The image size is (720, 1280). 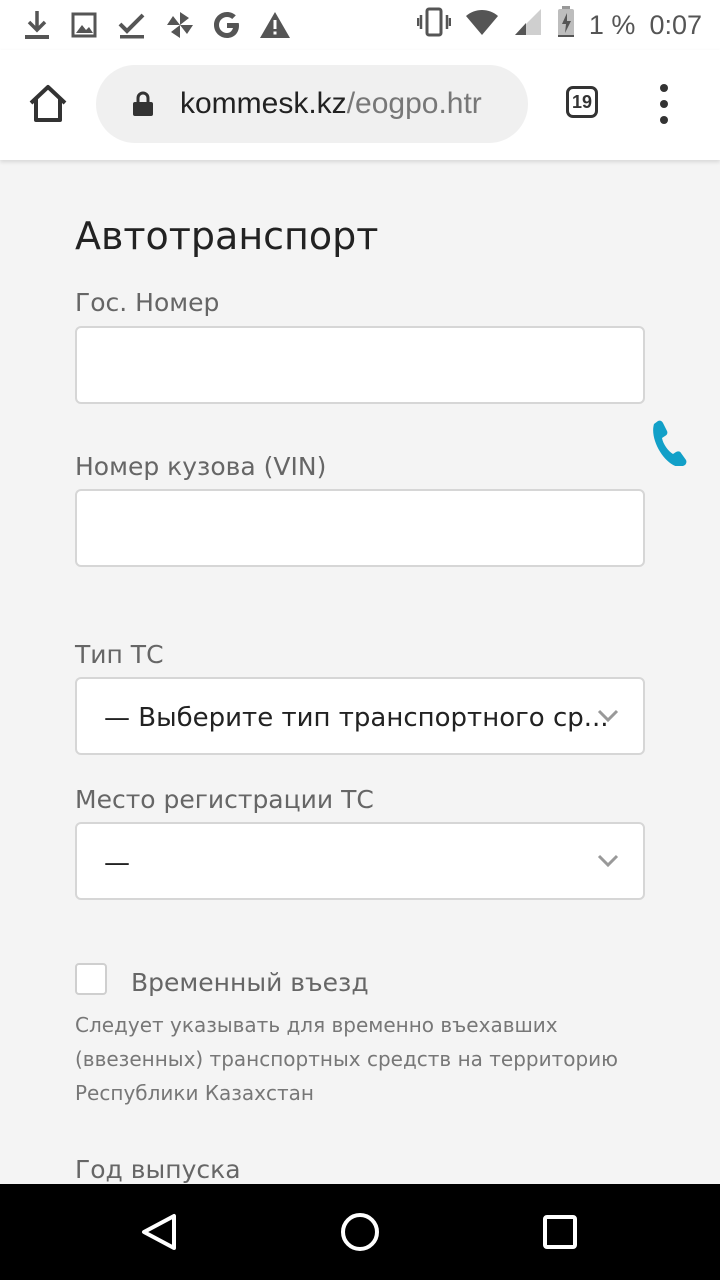 I want to click on call-button, so click(x=669, y=443).